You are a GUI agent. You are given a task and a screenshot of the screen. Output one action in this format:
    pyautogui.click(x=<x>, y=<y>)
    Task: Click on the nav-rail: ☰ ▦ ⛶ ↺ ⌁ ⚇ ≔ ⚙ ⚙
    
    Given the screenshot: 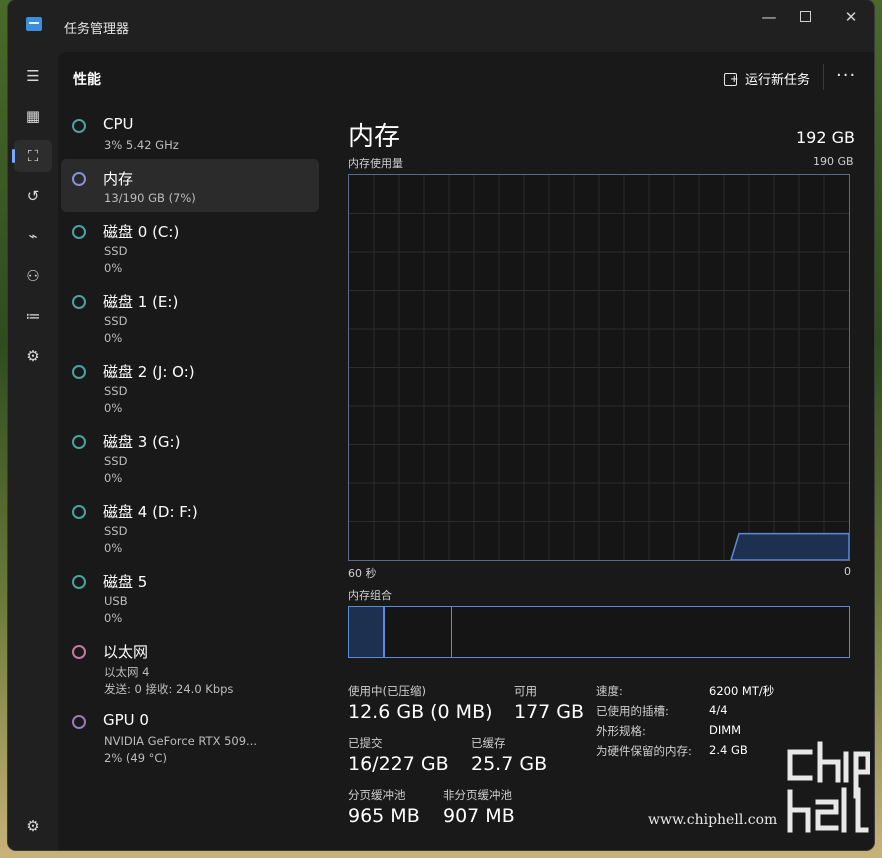 What is the action you would take?
    pyautogui.click(x=33, y=451)
    